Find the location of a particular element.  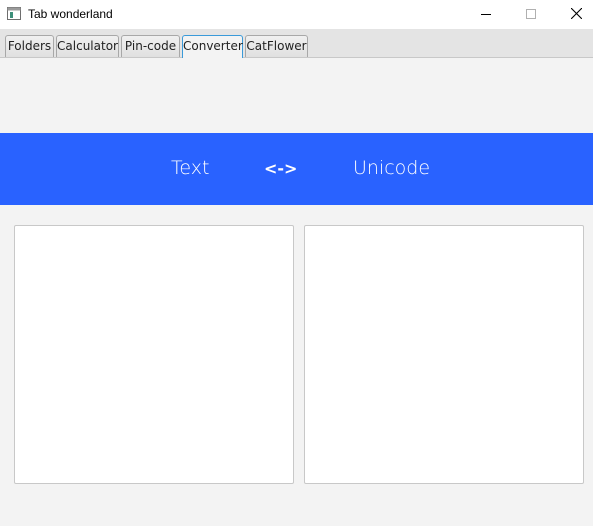

minimize-icon is located at coordinates (486, 15).